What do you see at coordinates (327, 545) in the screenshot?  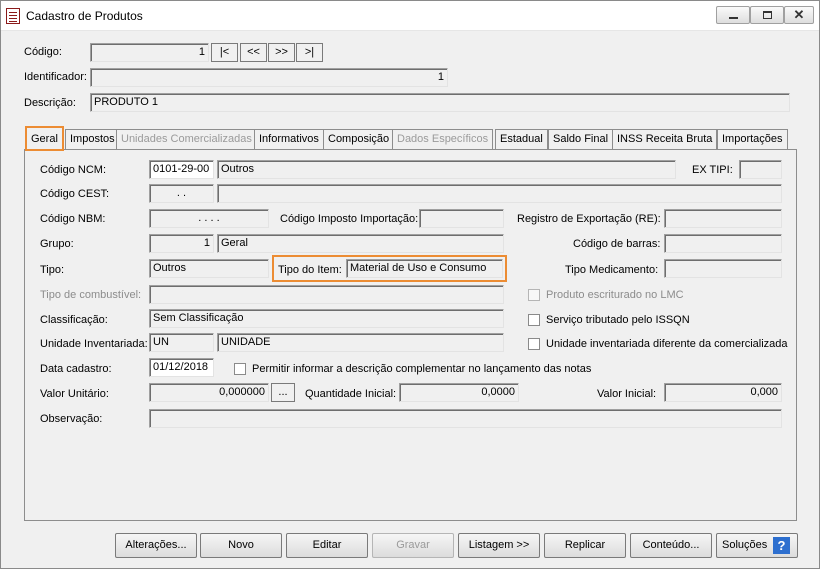 I see `editar-button: Editar` at bounding box center [327, 545].